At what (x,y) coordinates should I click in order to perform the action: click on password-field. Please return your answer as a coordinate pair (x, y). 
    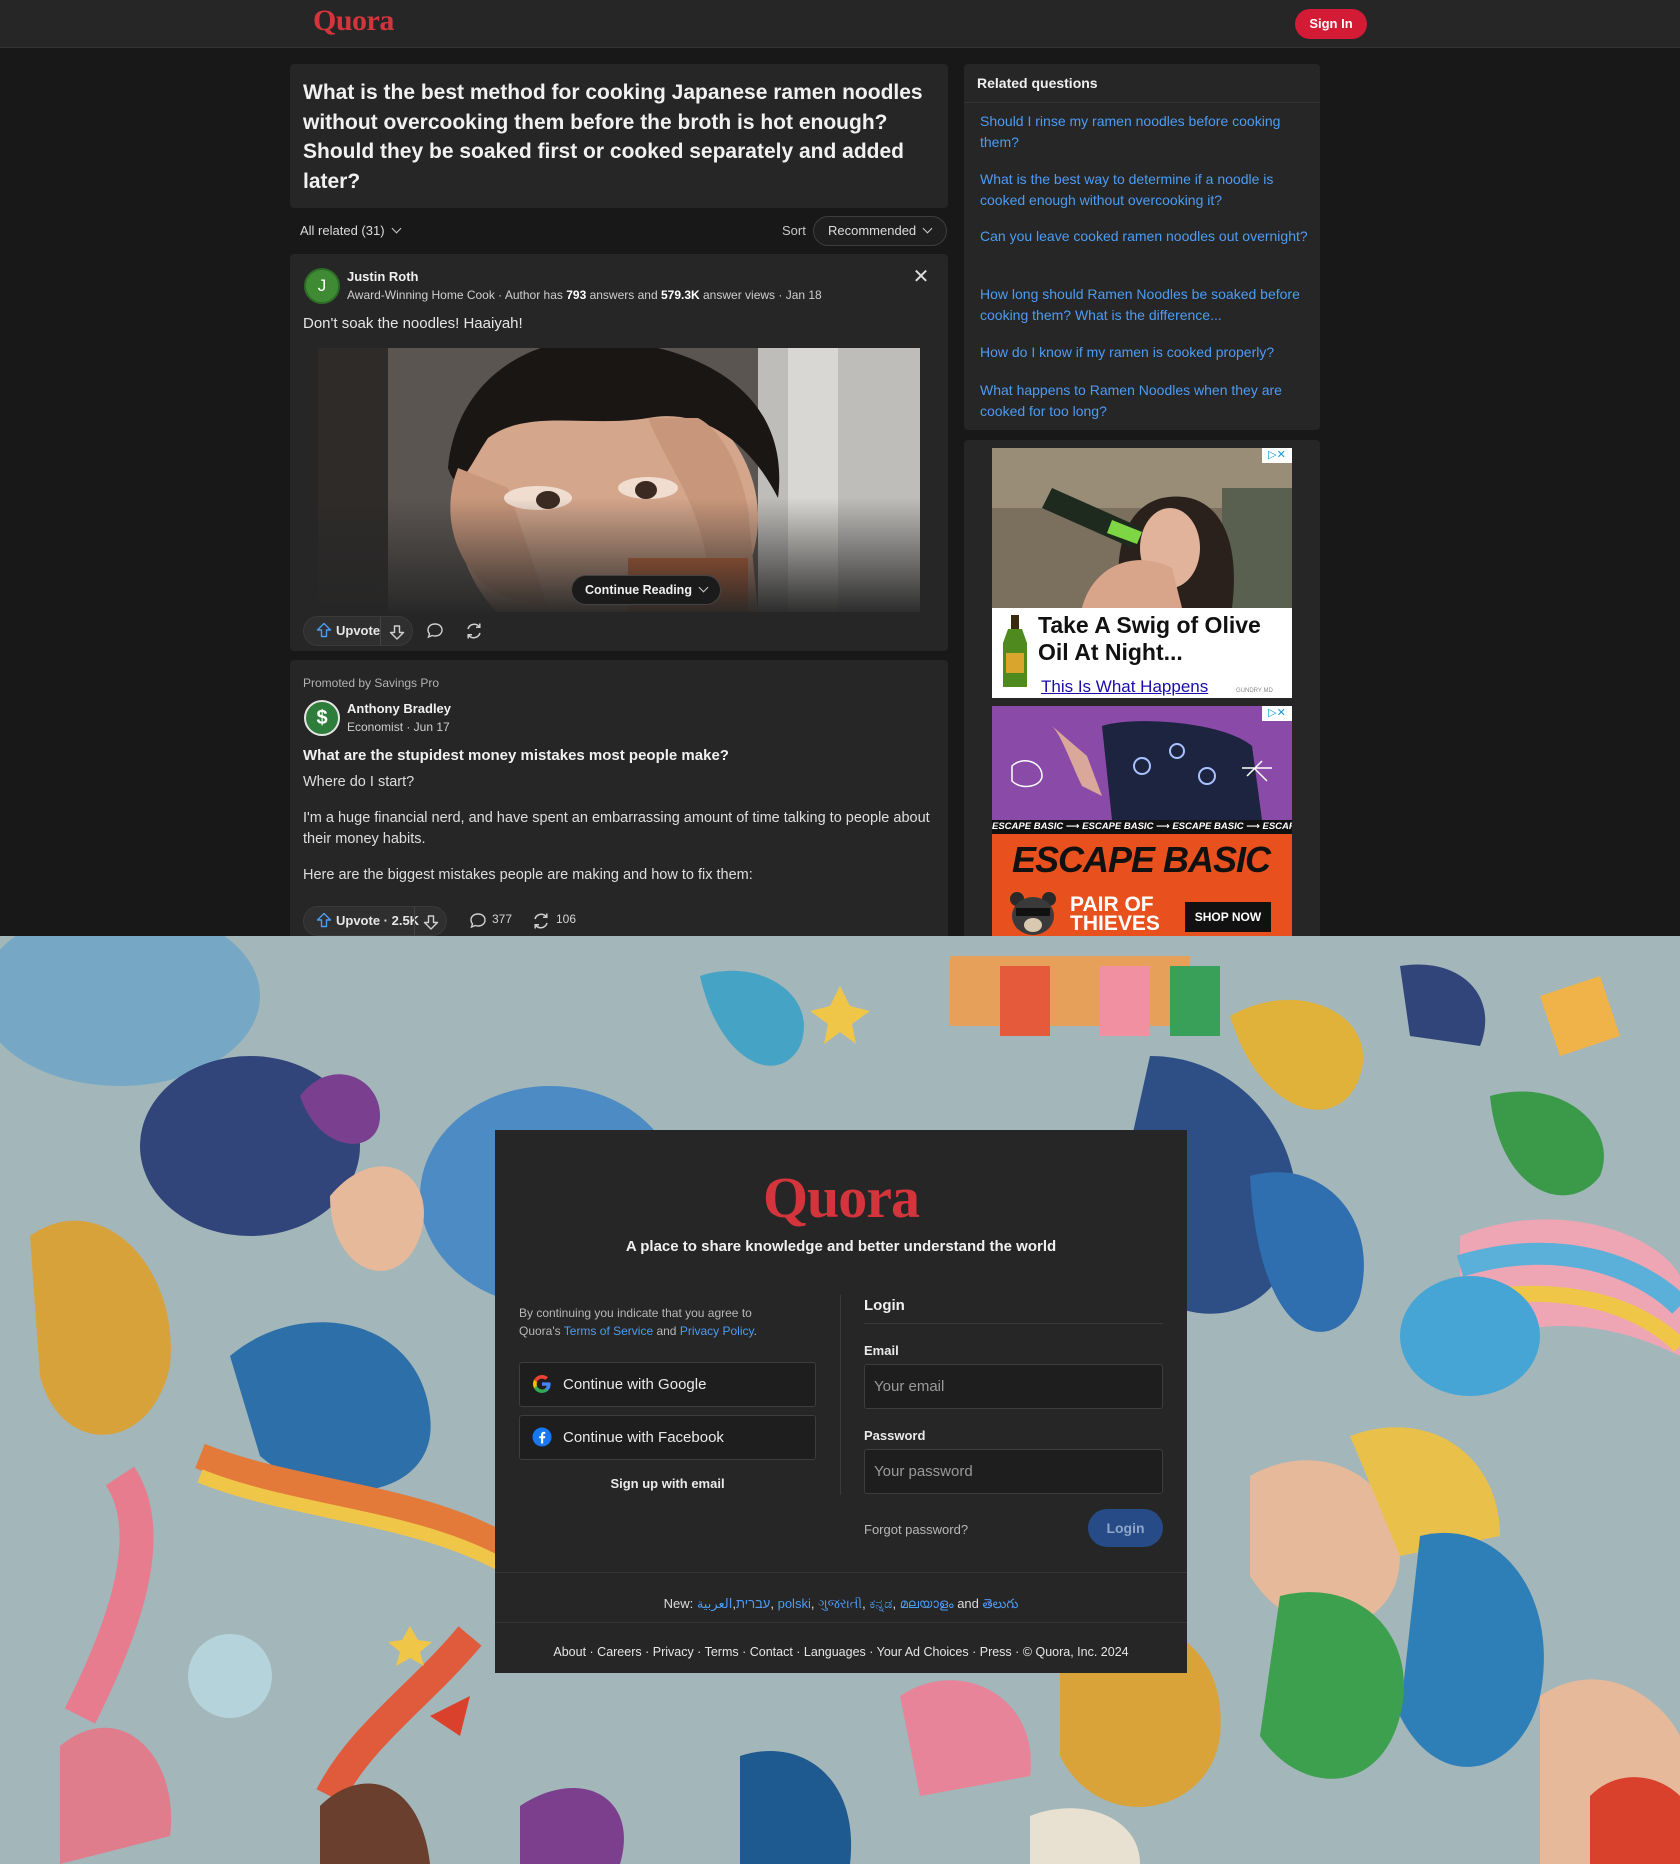
    Looking at the image, I should click on (1013, 1471).